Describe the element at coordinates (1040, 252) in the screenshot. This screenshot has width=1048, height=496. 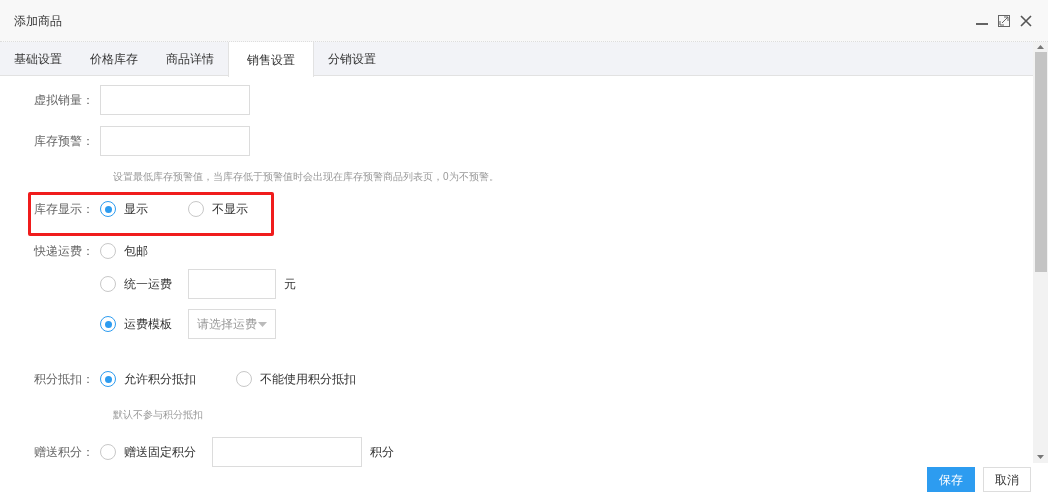
I see `scrollbar` at that location.